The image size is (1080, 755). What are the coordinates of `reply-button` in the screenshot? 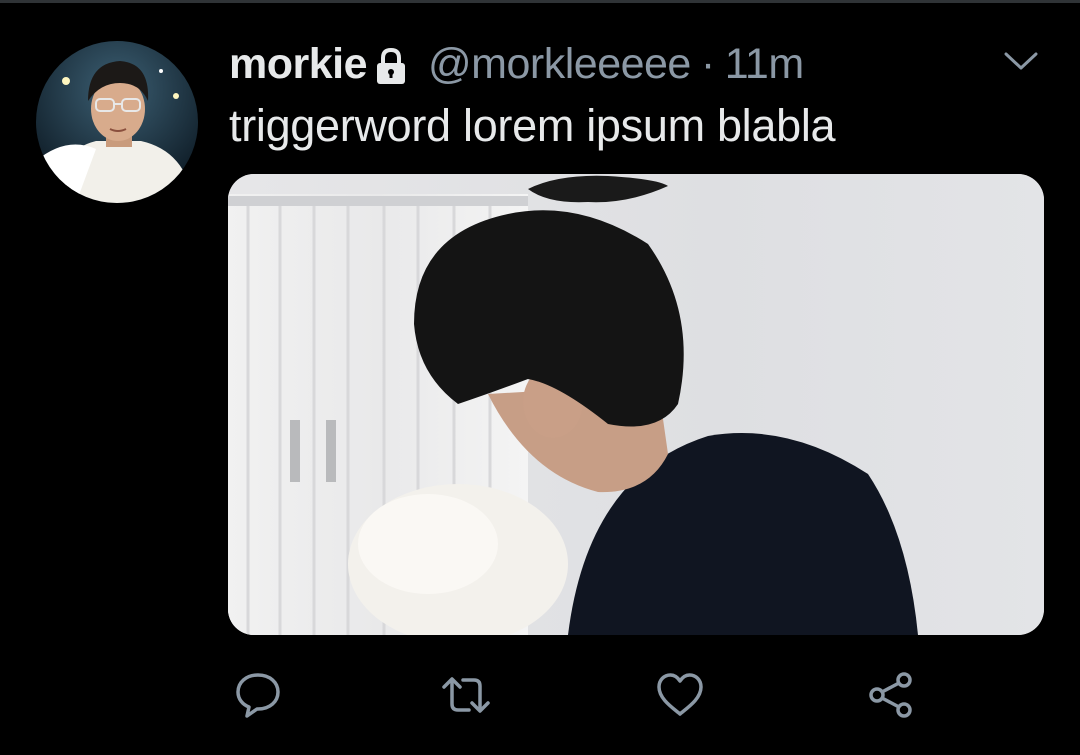 It's located at (258, 695).